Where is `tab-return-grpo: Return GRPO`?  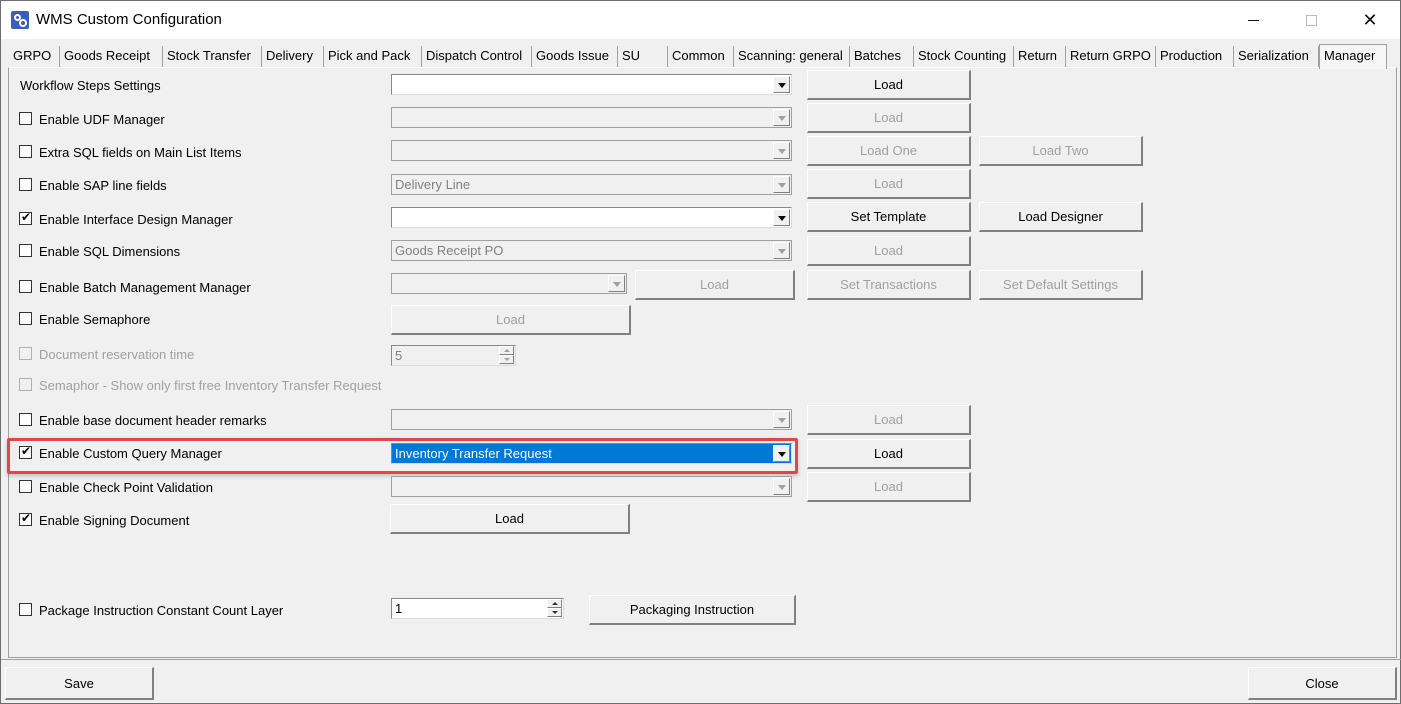 tab-return-grpo: Return GRPO is located at coordinates (1111, 57).